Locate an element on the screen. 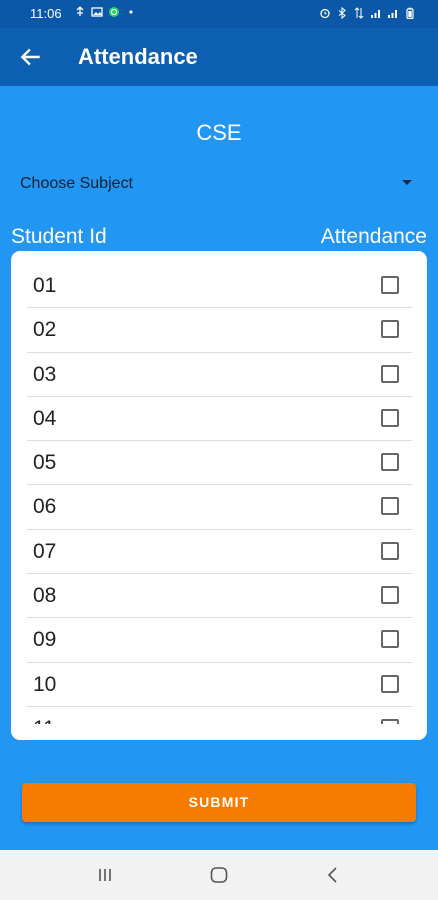  submit-button: SUBMIT is located at coordinates (219, 802).